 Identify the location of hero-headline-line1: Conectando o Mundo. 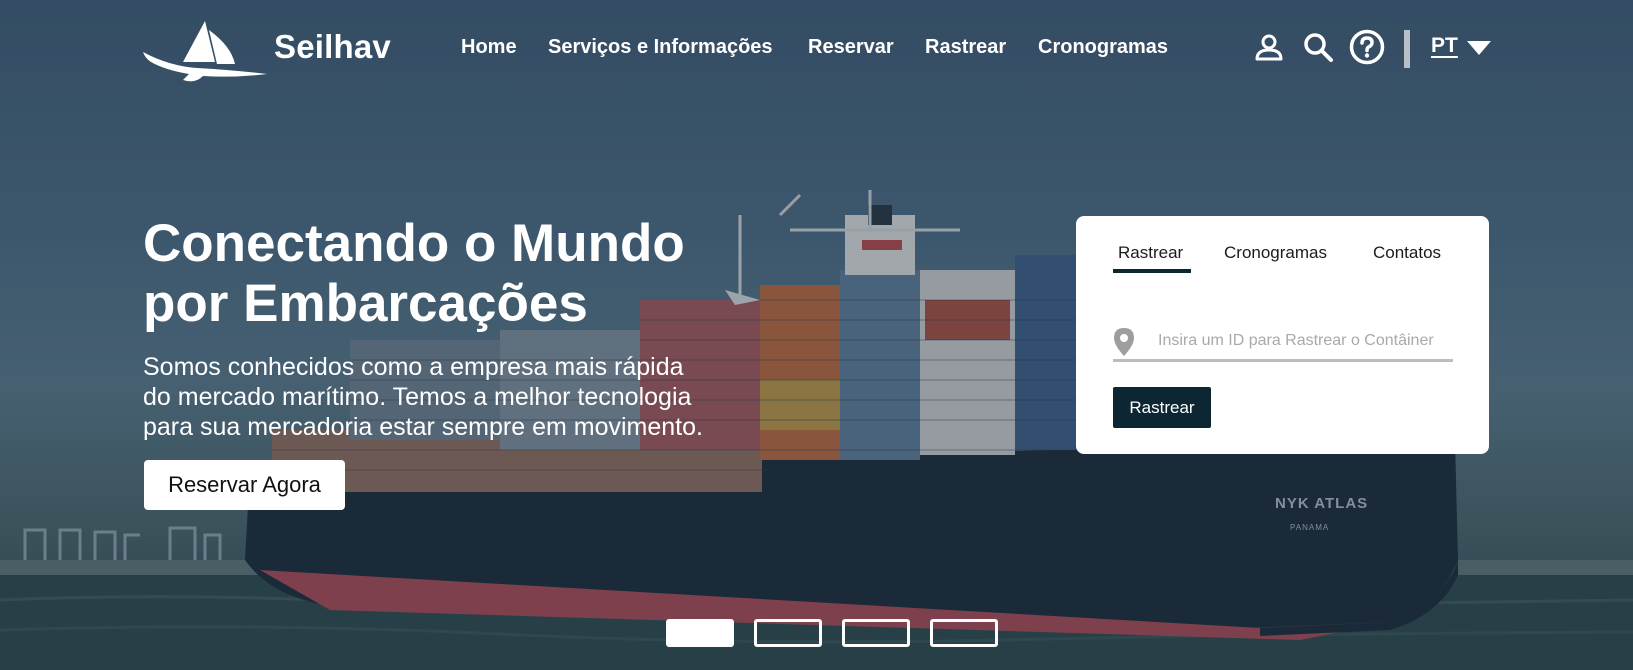
(414, 243).